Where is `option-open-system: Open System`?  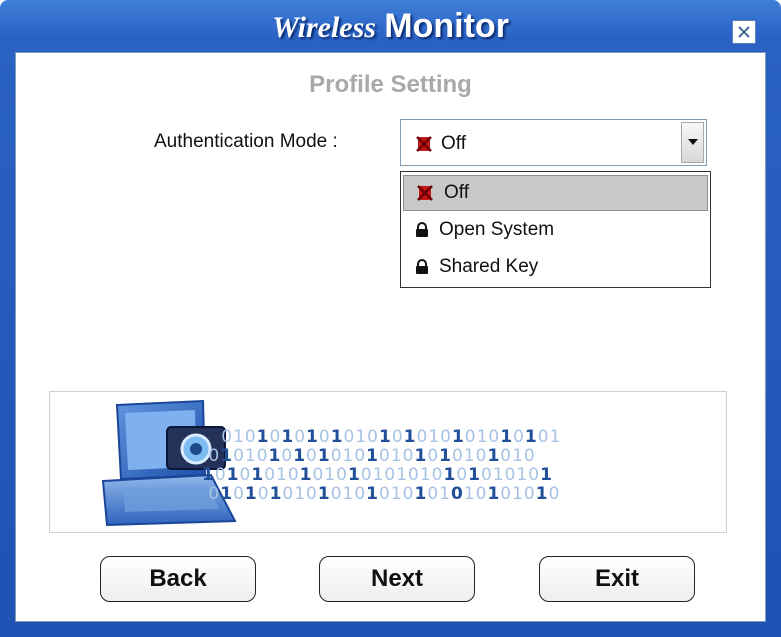 option-open-system: Open System is located at coordinates (555, 230).